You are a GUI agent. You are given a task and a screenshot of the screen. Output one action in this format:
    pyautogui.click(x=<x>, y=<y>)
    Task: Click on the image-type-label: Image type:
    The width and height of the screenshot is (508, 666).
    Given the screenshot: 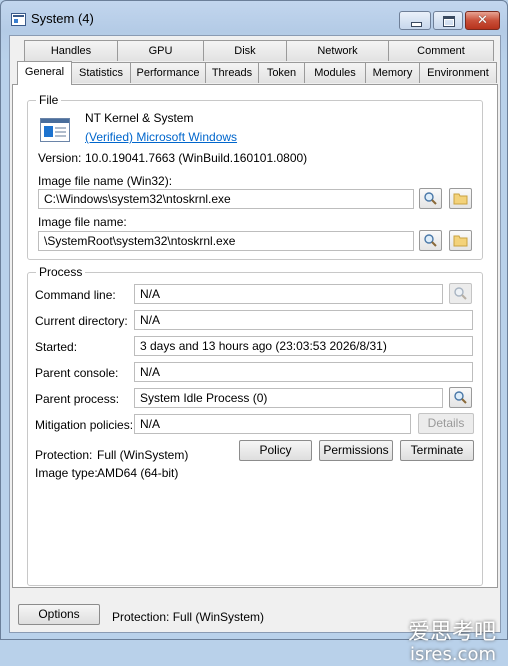 What is the action you would take?
    pyautogui.click(x=66, y=473)
    